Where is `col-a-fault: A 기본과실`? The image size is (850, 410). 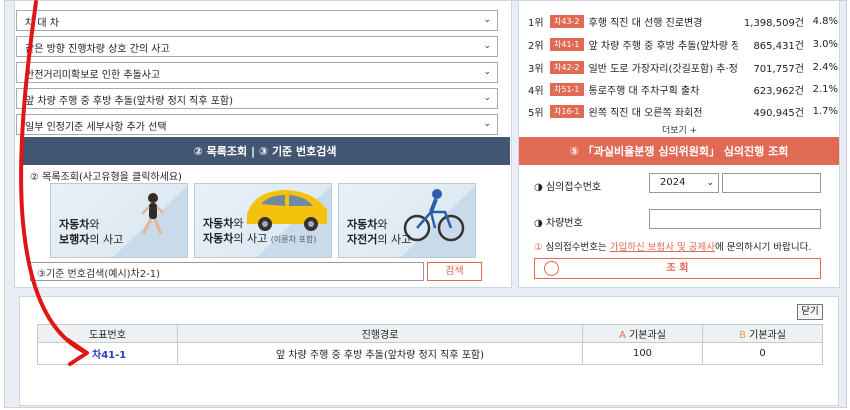 col-a-fault: A 기본과실 is located at coordinates (642, 333).